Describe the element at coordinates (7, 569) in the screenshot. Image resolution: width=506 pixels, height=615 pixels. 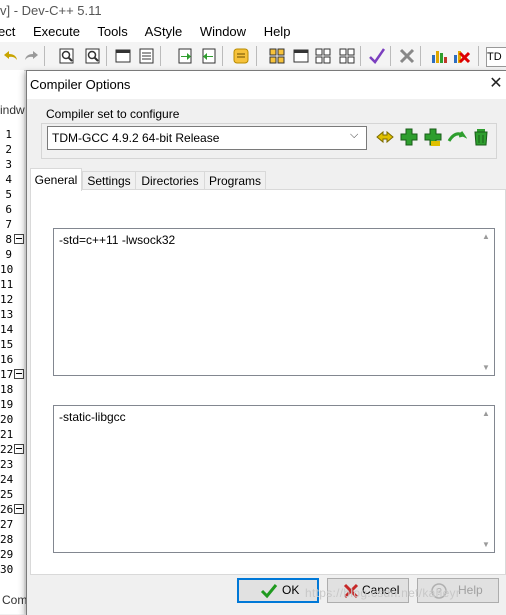
I see `line-number: 30` at that location.